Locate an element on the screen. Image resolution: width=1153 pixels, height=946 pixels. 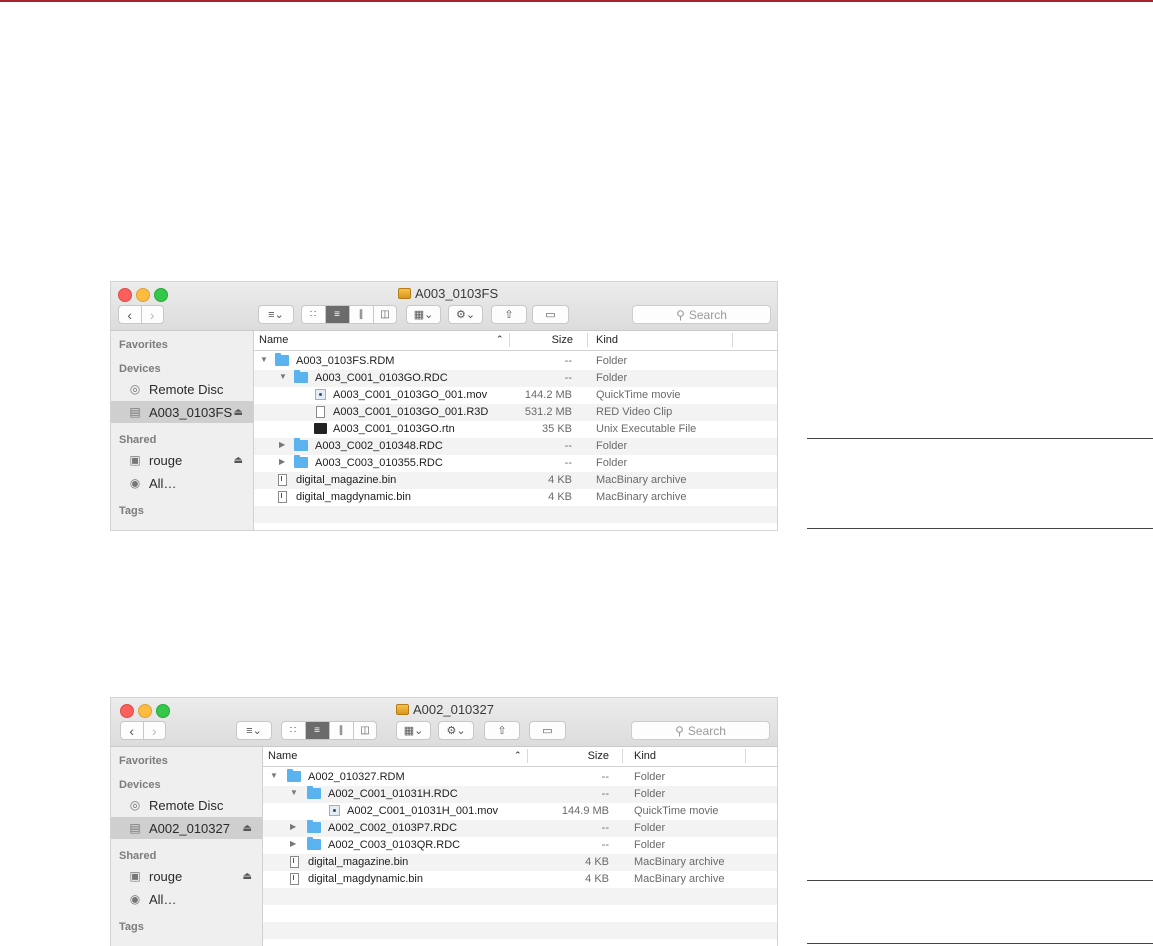
file-row: ▼ A003_C001_0103GO.RDC -- Folder is located at coordinates (515, 378).